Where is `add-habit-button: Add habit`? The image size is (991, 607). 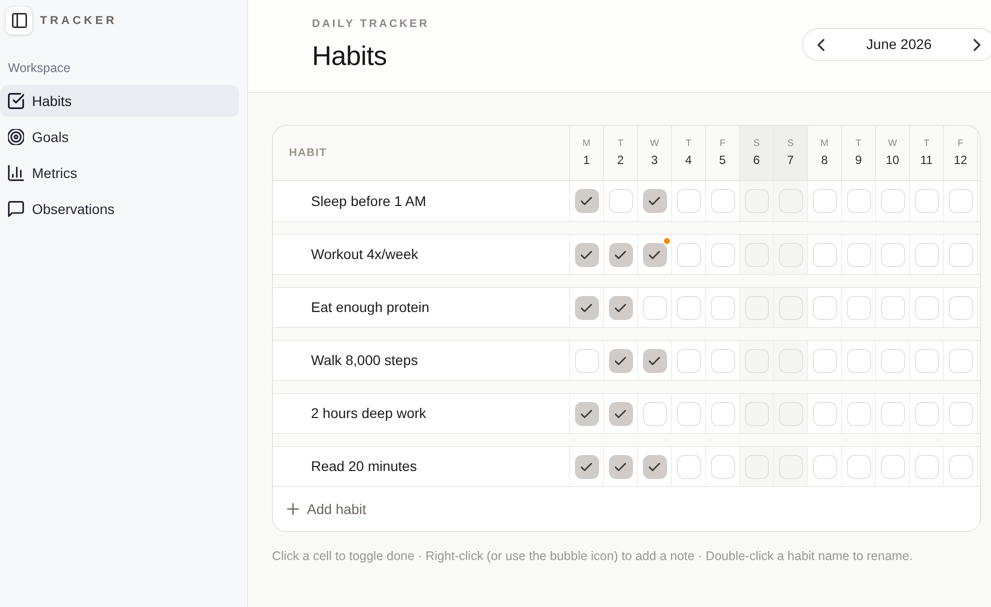
add-habit-button: Add habit is located at coordinates (626, 509).